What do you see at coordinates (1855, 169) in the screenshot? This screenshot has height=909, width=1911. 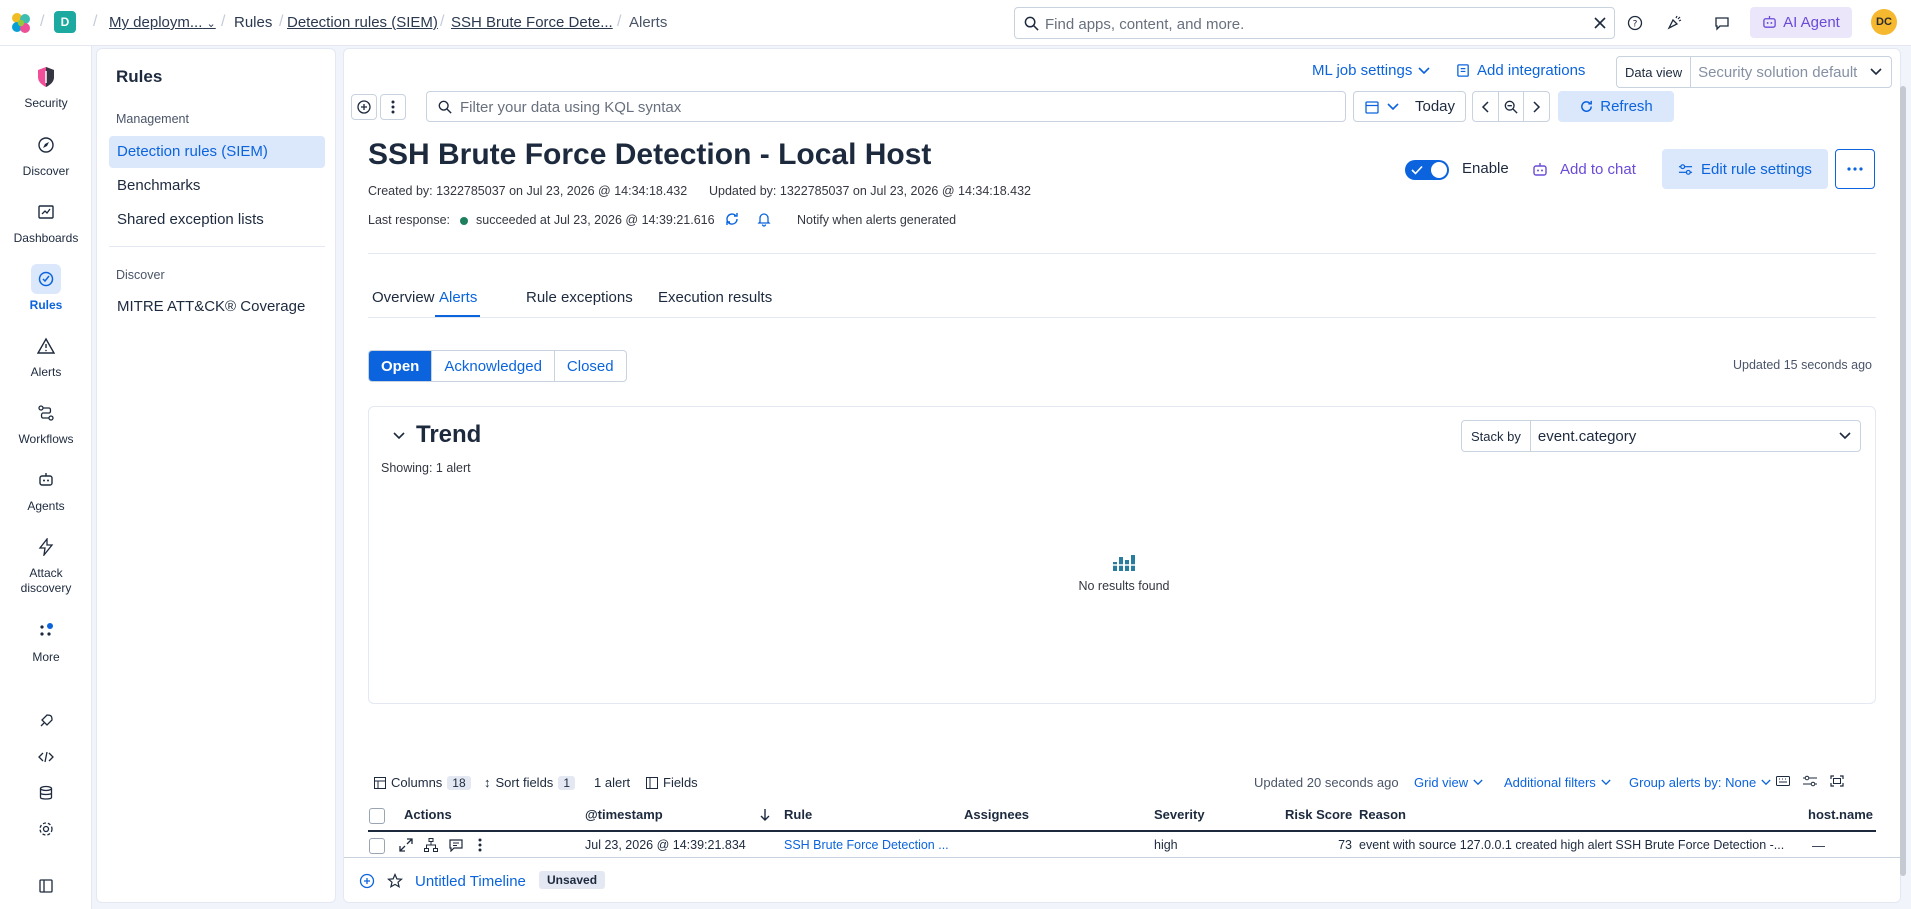 I see `more-actions-button` at bounding box center [1855, 169].